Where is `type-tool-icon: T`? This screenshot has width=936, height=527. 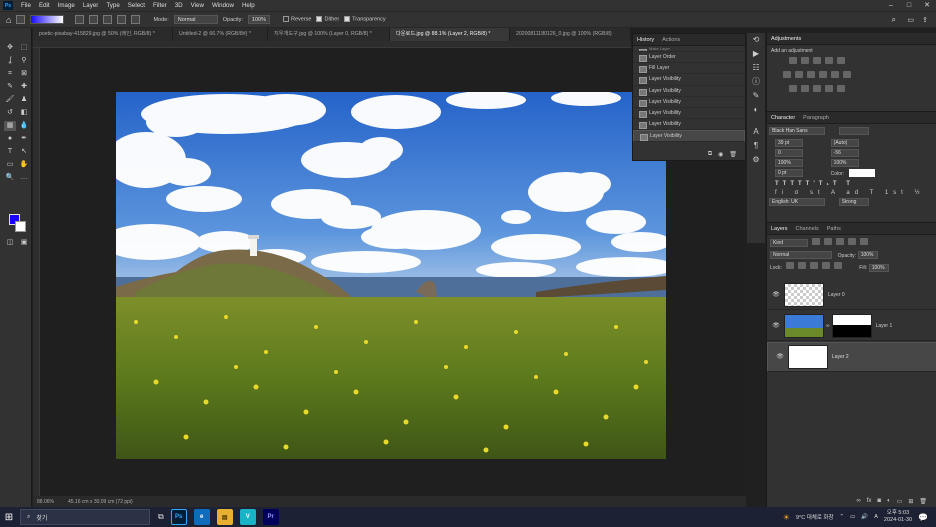
type-tool-icon: T is located at coordinates (10, 152).